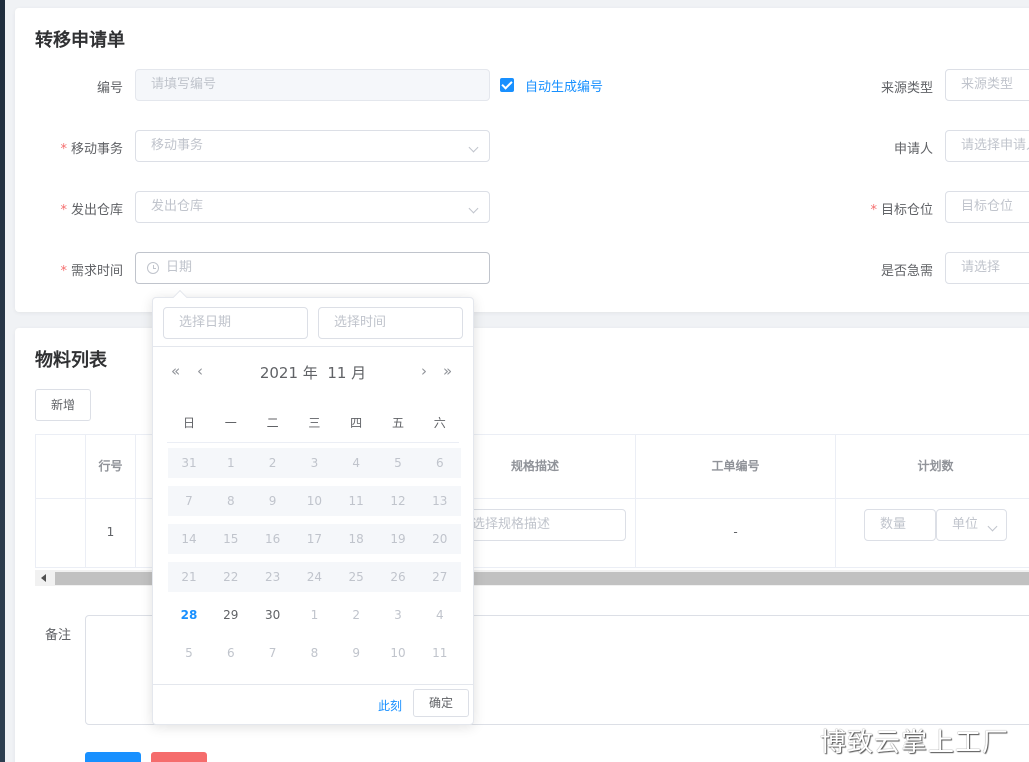 The height and width of the screenshot is (762, 1029). I want to click on auto-code-label: 自动生成编号, so click(564, 85).